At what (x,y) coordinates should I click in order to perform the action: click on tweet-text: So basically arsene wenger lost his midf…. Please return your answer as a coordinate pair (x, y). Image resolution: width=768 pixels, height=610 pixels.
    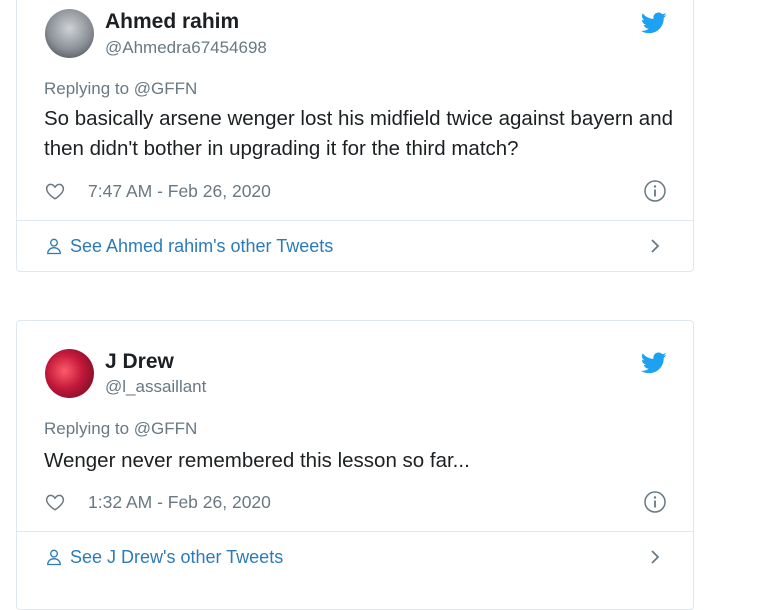
    Looking at the image, I should click on (359, 133).